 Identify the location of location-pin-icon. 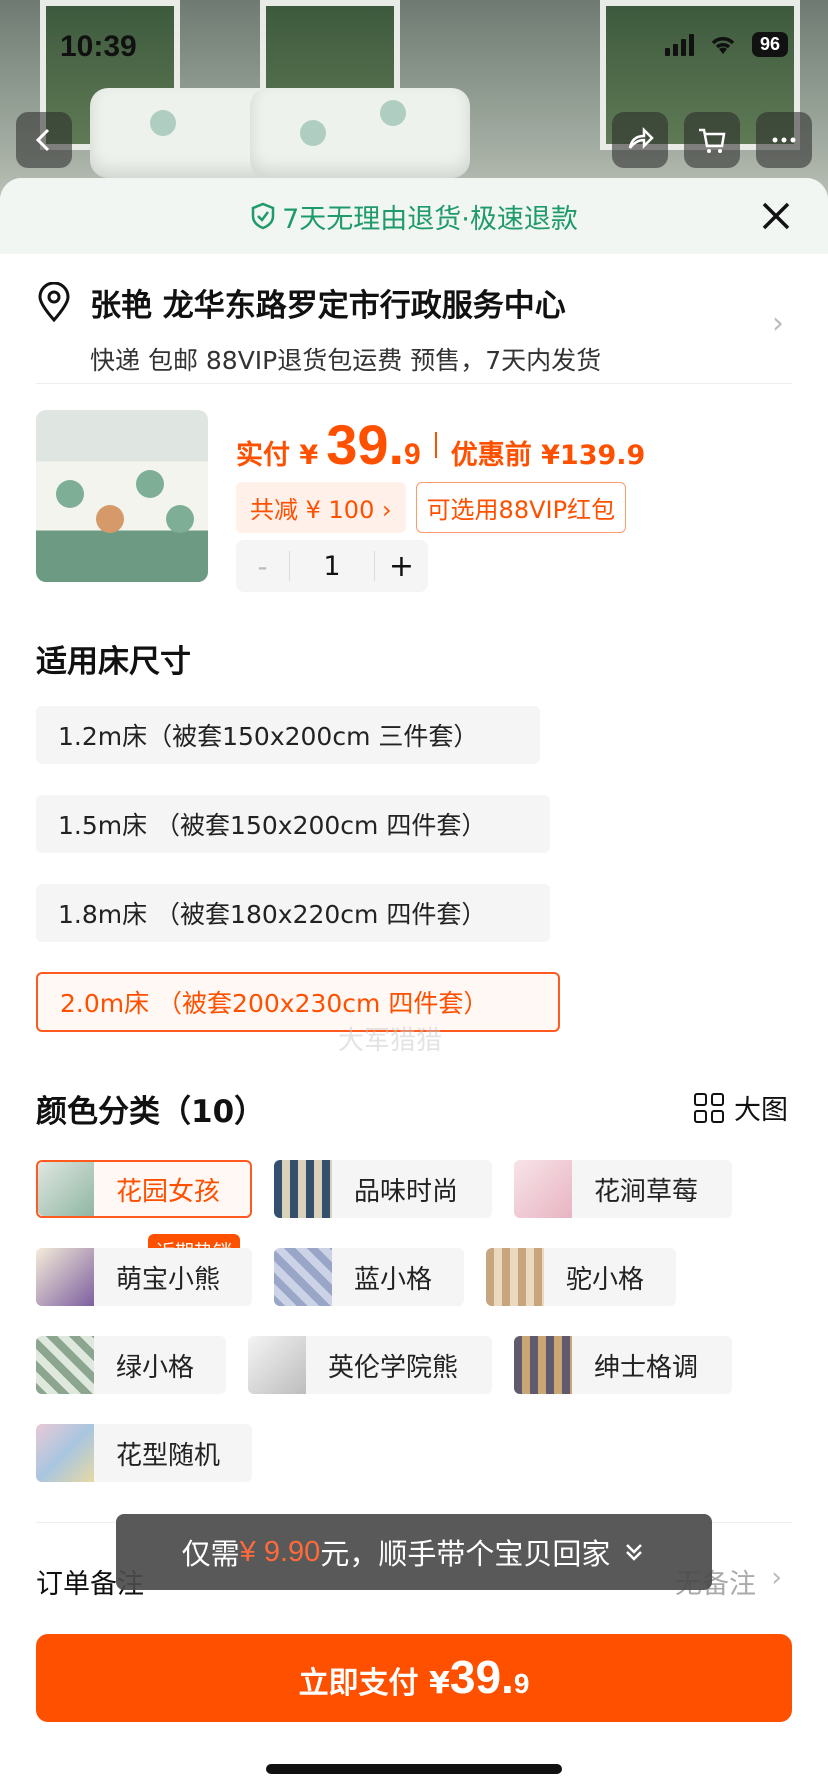
(54, 302).